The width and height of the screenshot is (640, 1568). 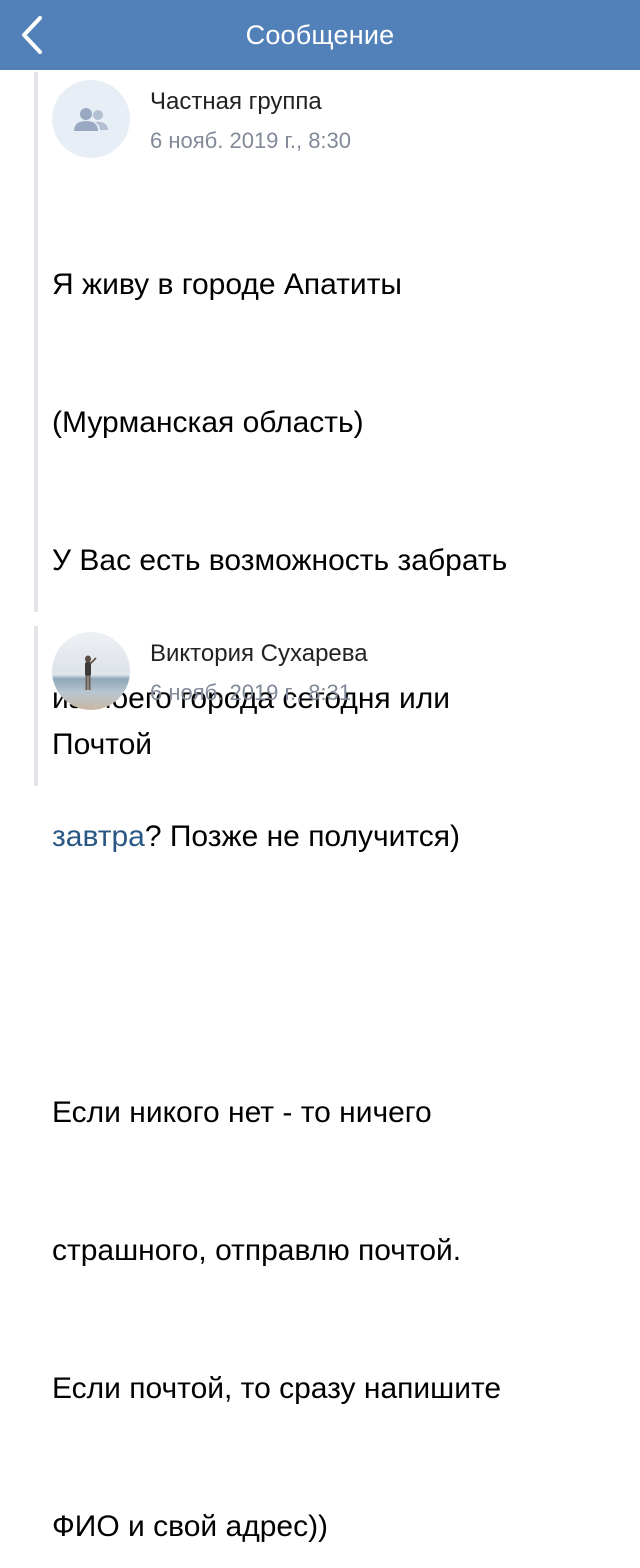 I want to click on text-line: Я живу в городе Апатиты, so click(x=227, y=284).